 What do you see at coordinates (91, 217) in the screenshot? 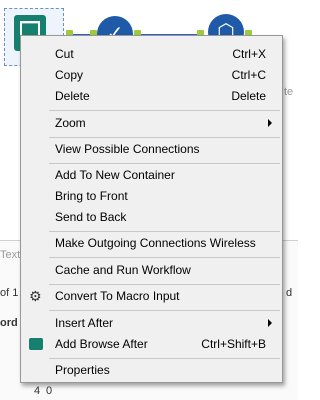
I see `menu-item-label: Send to Back` at bounding box center [91, 217].